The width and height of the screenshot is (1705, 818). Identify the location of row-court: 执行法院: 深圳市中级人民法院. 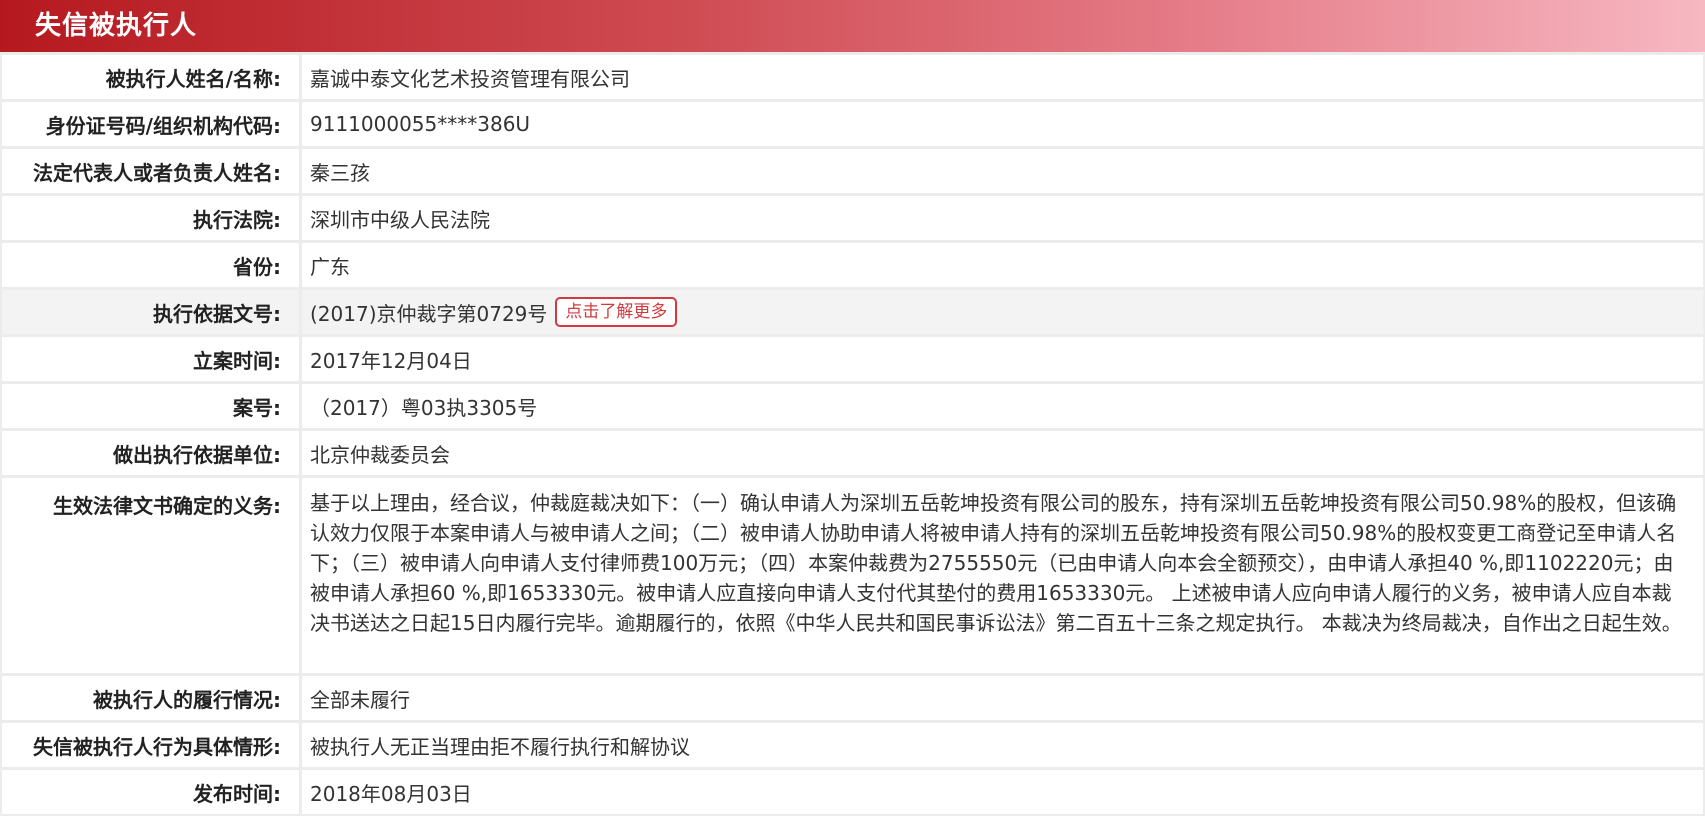
(852, 216).